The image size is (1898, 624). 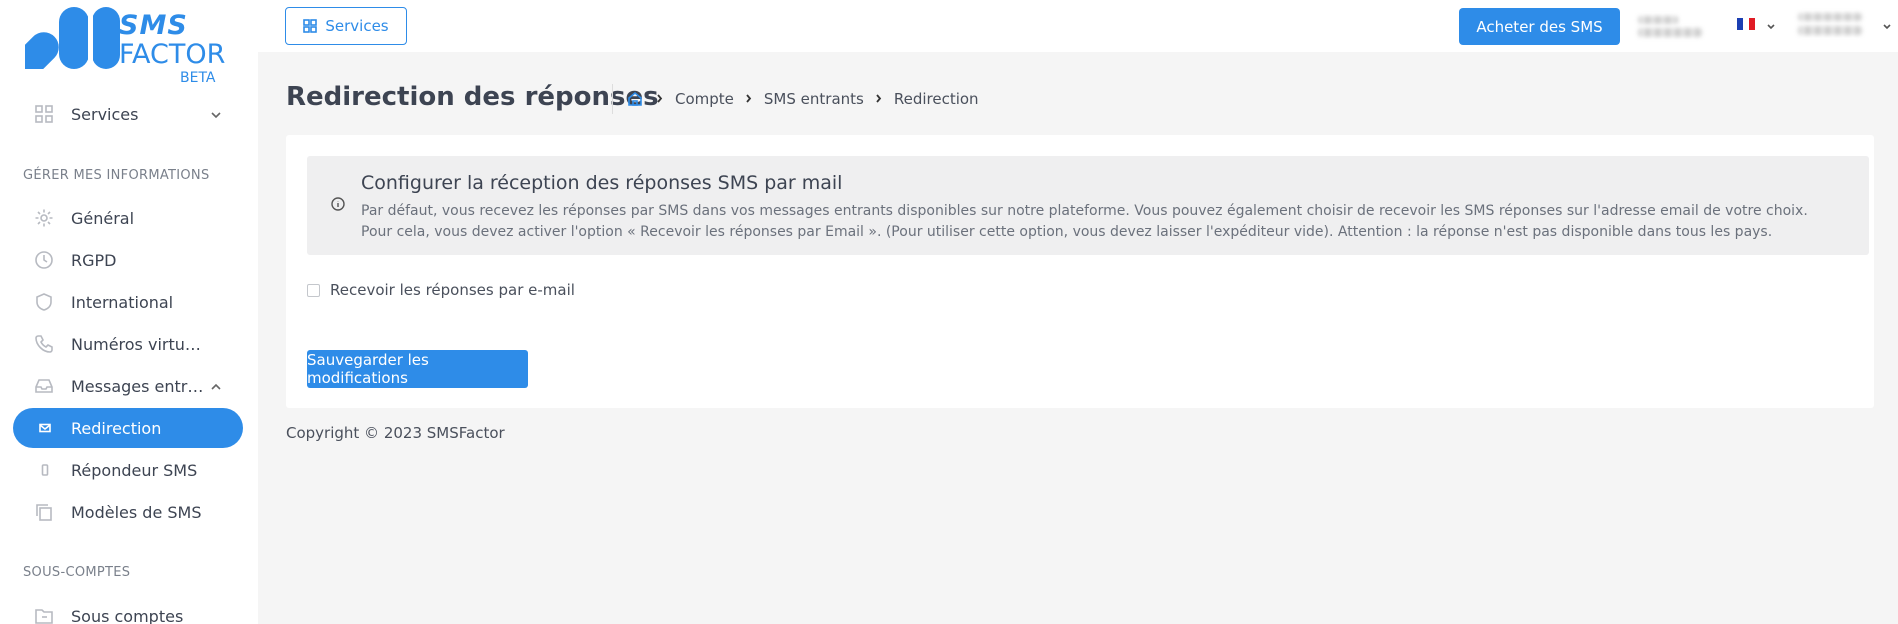 What do you see at coordinates (172, 54) in the screenshot?
I see `logo-text-factor: FACTOR` at bounding box center [172, 54].